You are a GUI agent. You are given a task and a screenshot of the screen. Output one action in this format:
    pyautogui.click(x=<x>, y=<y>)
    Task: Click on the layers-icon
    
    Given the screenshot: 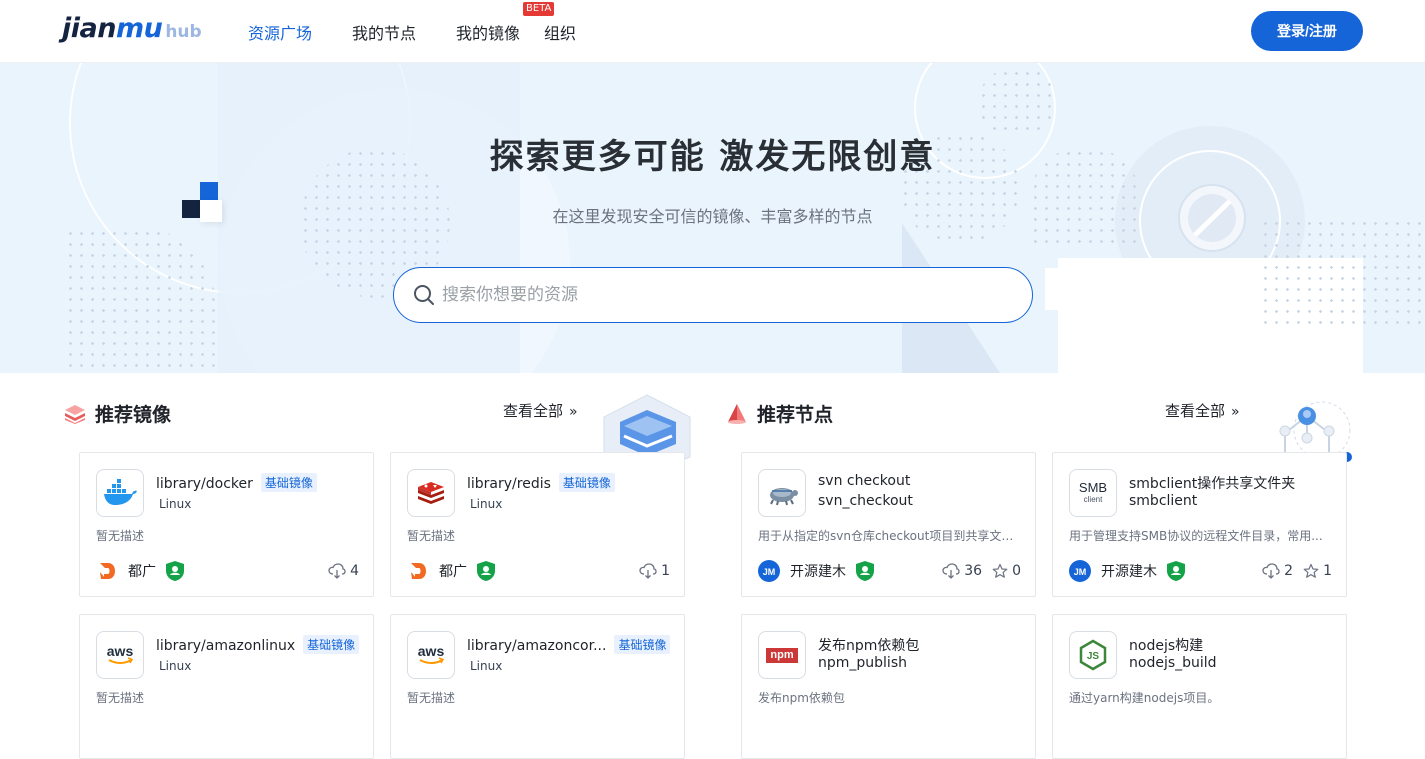 What is the action you would take?
    pyautogui.click(x=75, y=414)
    